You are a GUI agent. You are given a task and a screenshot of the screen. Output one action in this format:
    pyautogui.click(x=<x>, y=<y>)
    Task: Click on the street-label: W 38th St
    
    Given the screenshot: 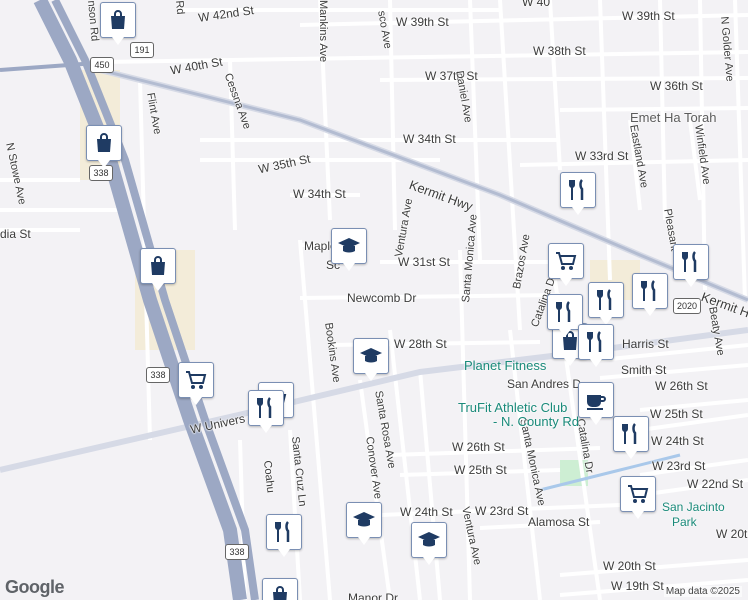 What is the action you would take?
    pyautogui.click(x=559, y=51)
    